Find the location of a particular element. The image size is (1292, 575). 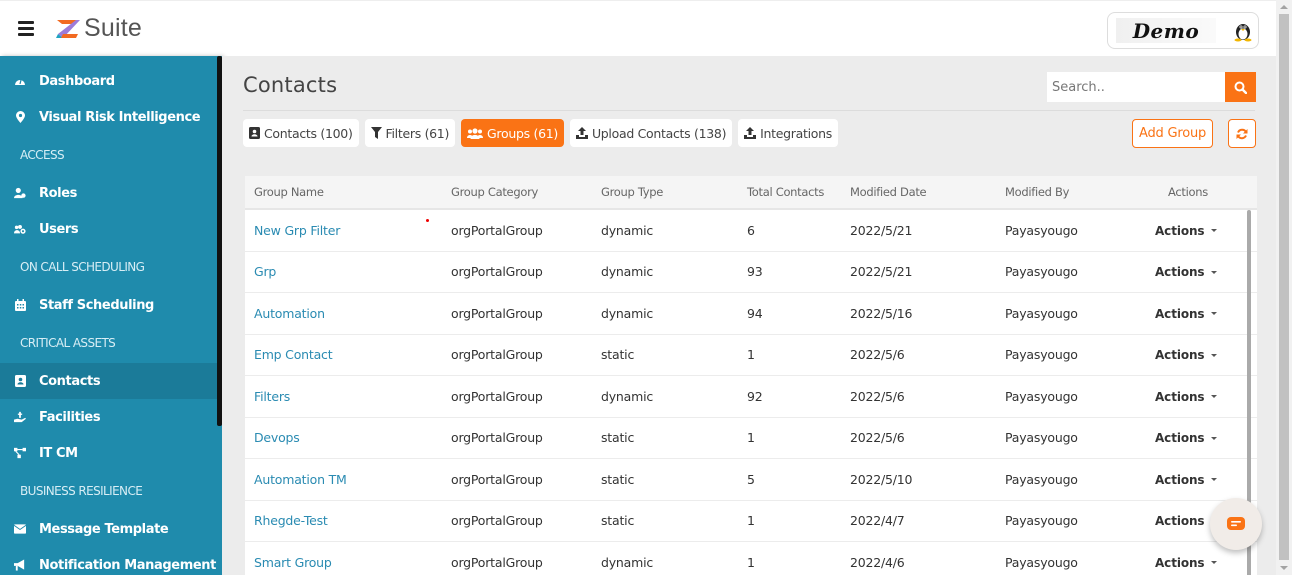

sidebar-item-roles: Roles is located at coordinates (111, 193).